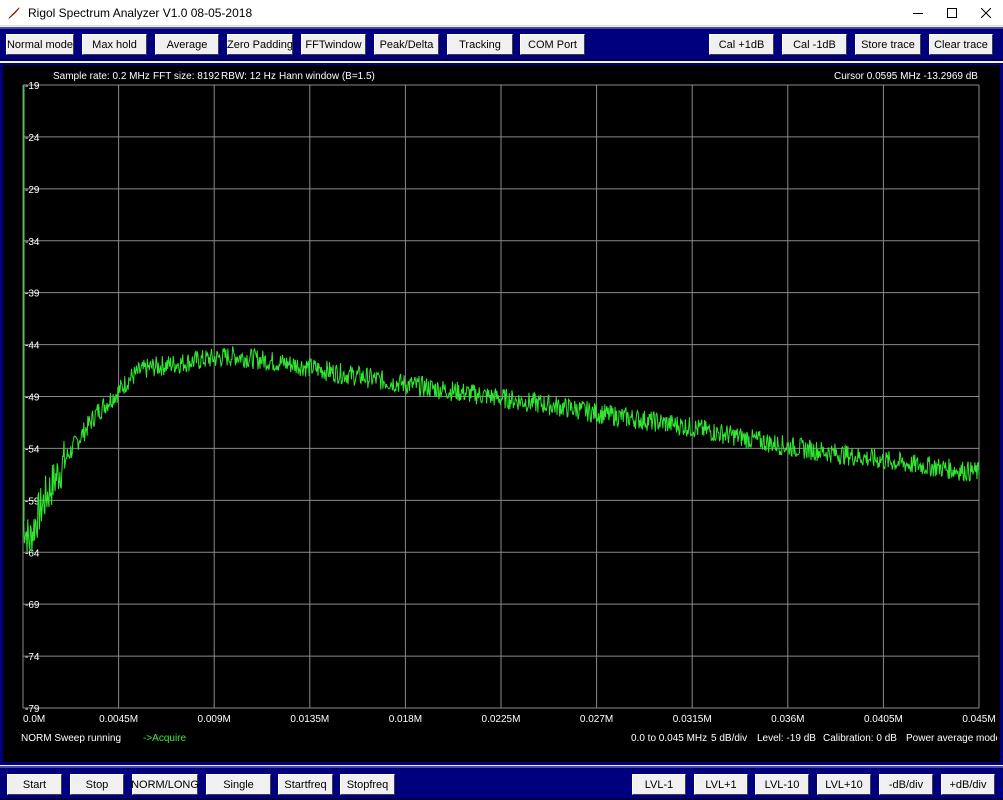 The height and width of the screenshot is (800, 1003). Describe the element at coordinates (729, 738) in the screenshot. I see `db-per-div: 5 dB/div` at that location.